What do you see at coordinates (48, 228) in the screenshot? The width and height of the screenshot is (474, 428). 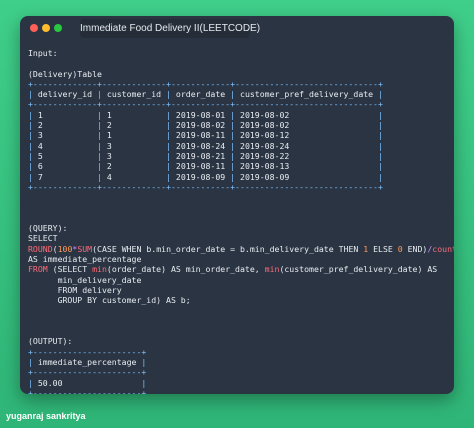 I see `query-label: (QUERY):` at bounding box center [48, 228].